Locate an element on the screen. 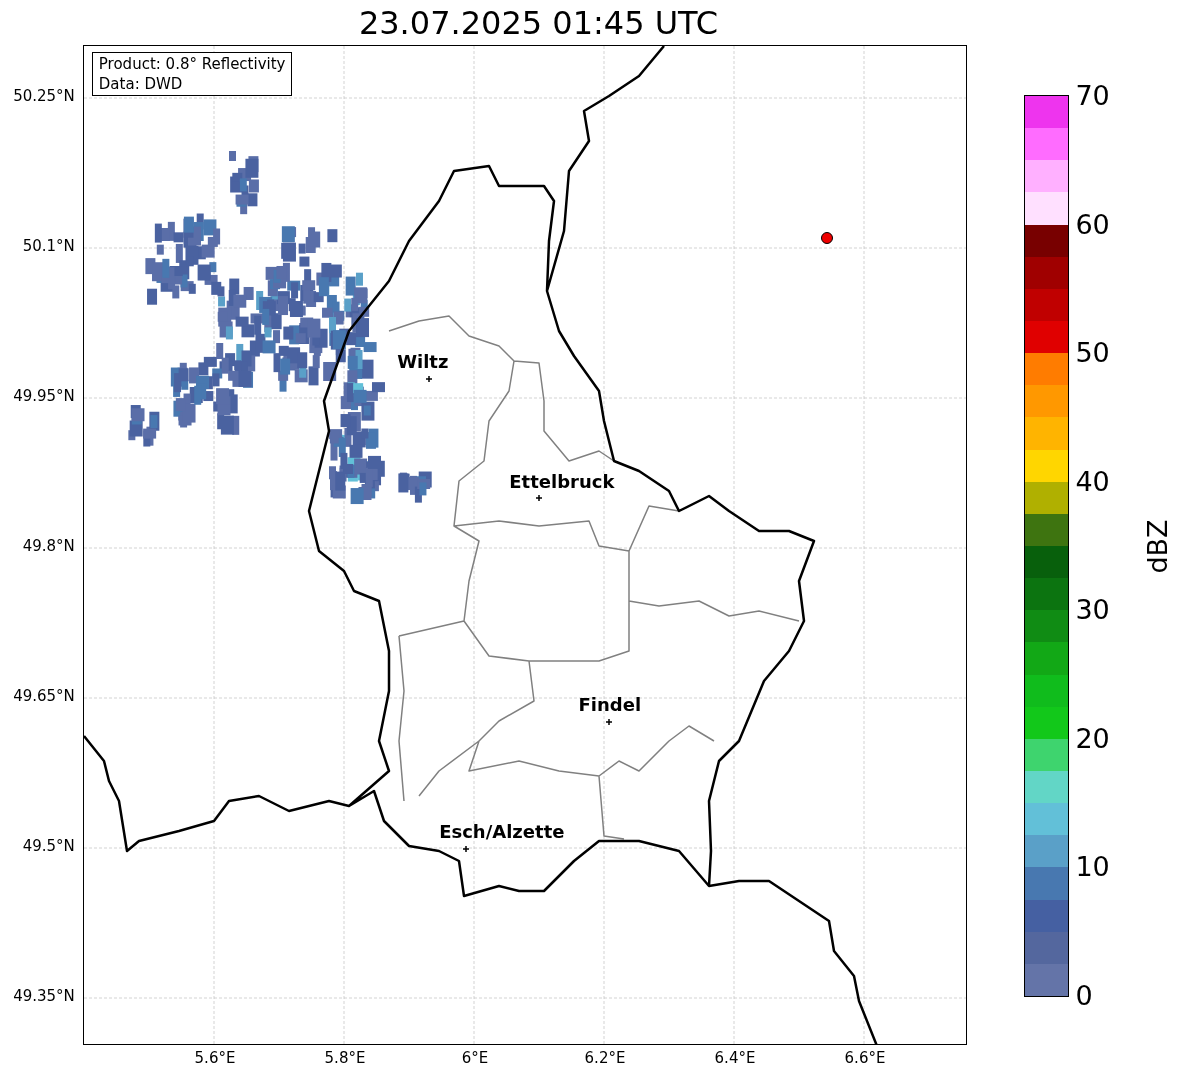 Image resolution: width=1184 pixels, height=1081 pixels. longitude-label: 5.8°E is located at coordinates (345, 1058).